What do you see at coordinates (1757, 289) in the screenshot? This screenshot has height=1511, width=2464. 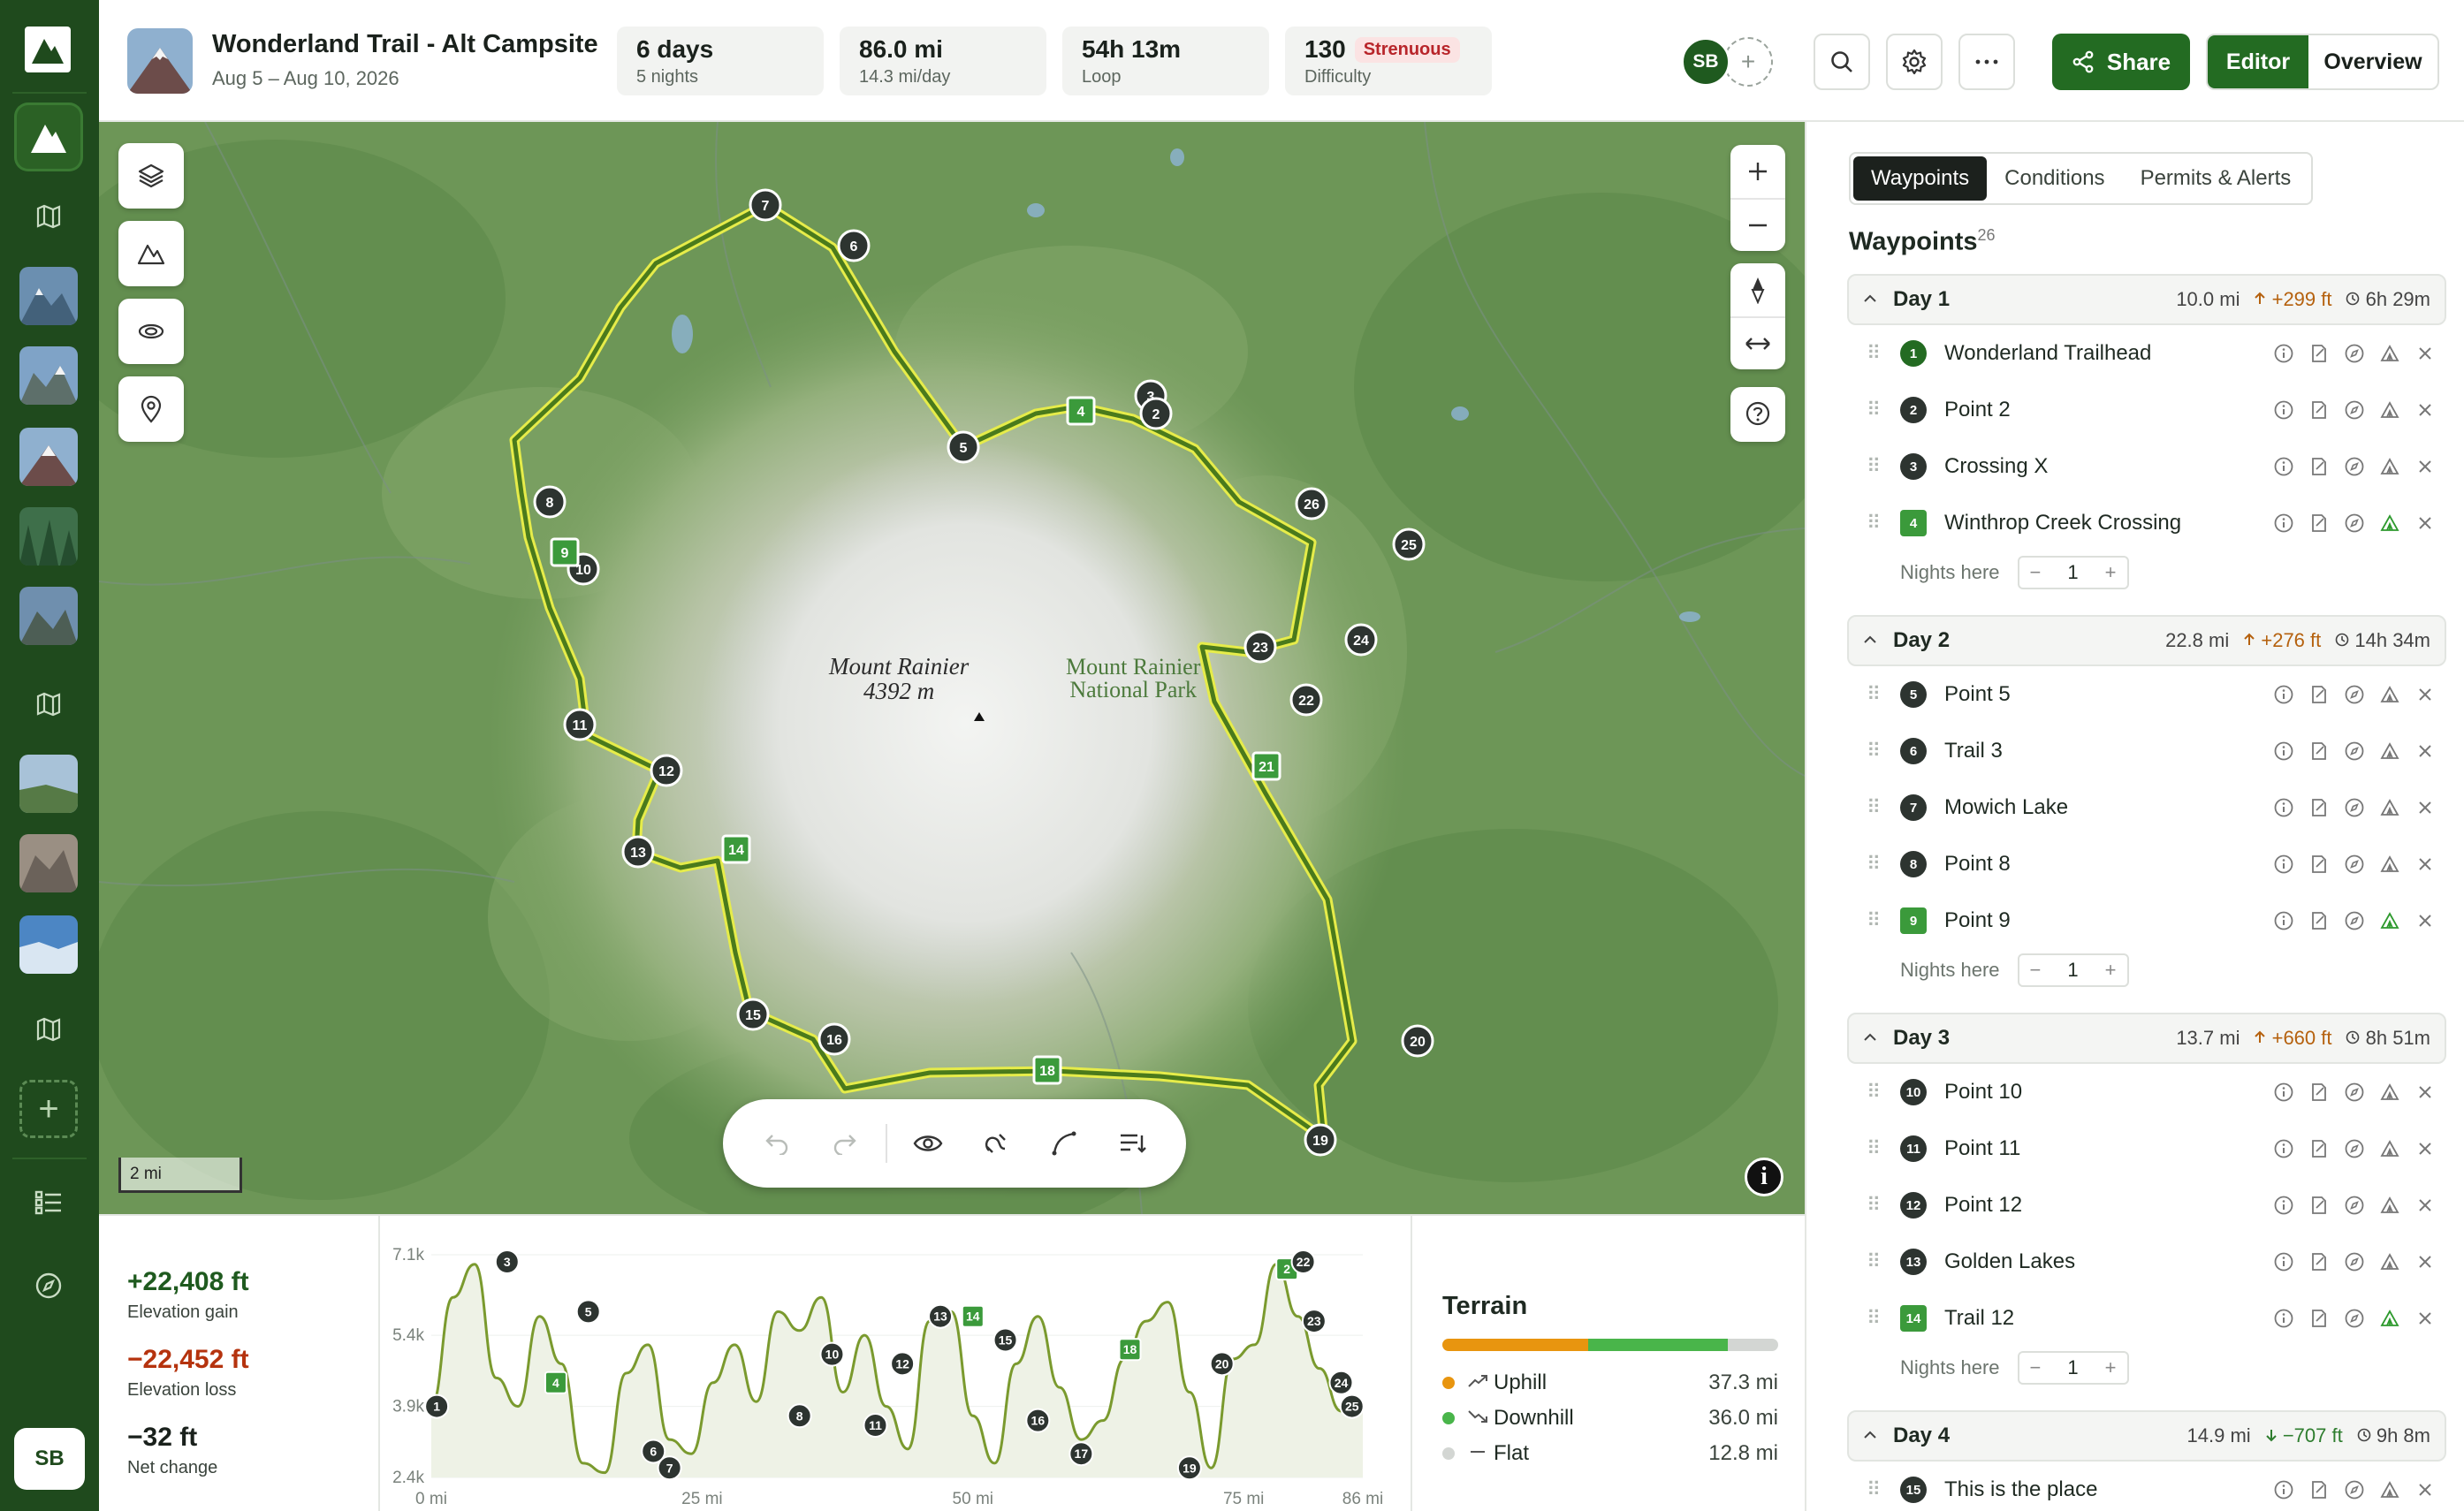 I see `compass-north-button` at bounding box center [1757, 289].